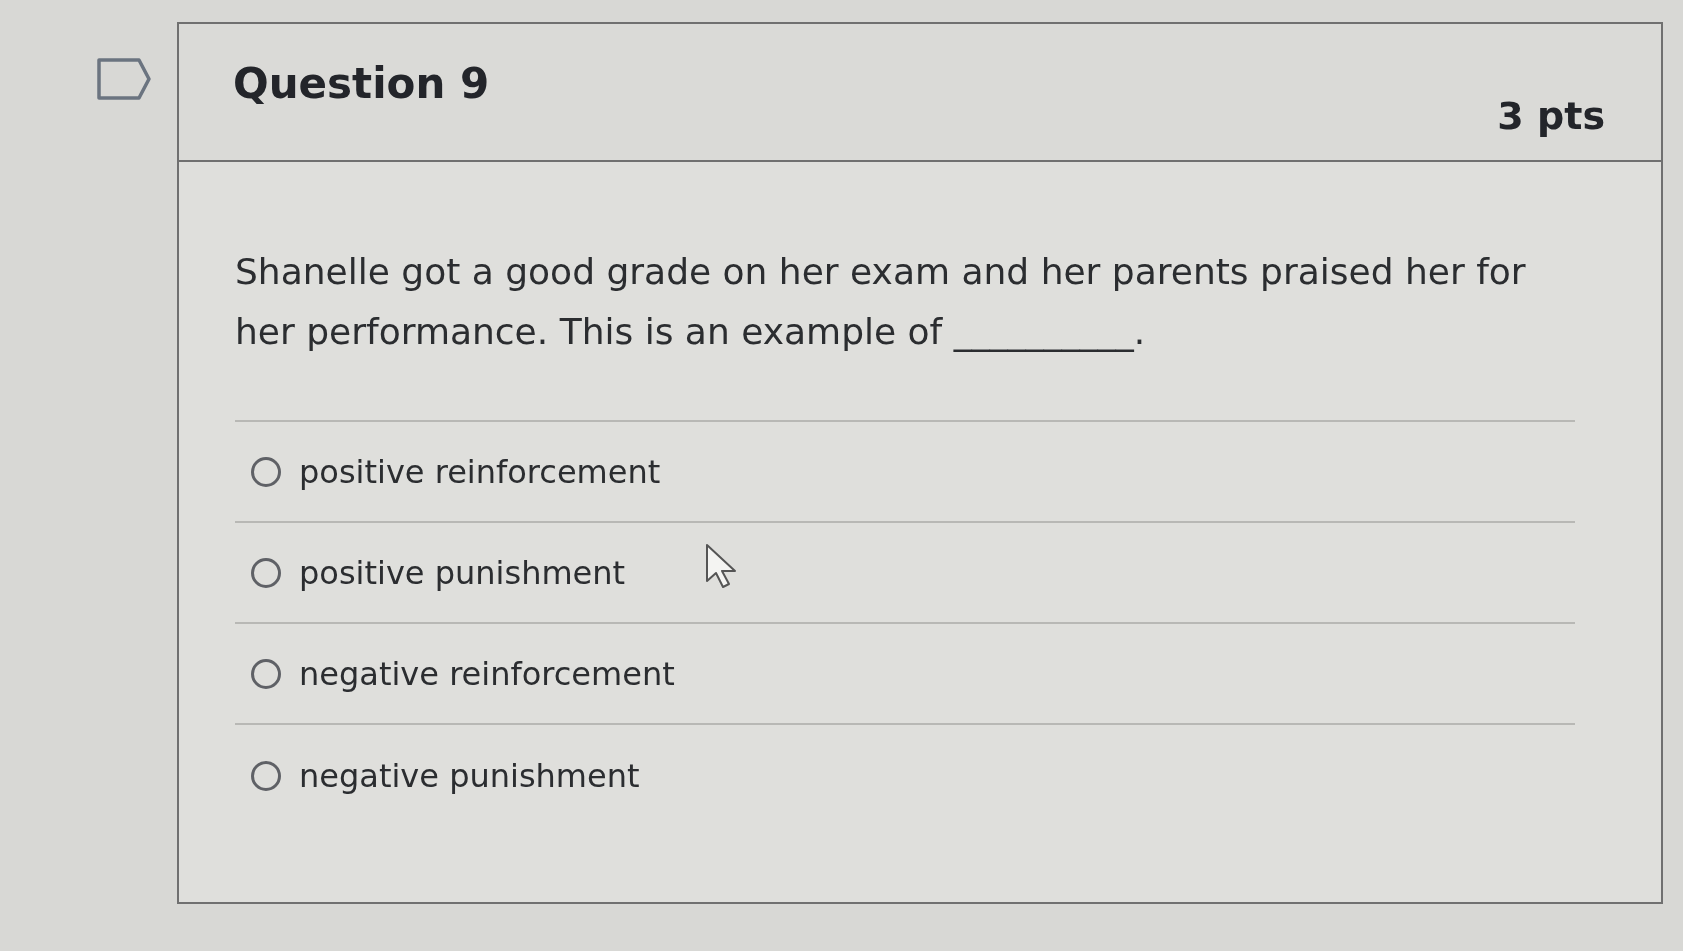  What do you see at coordinates (361, 84) in the screenshot?
I see `question-title: Question 9` at bounding box center [361, 84].